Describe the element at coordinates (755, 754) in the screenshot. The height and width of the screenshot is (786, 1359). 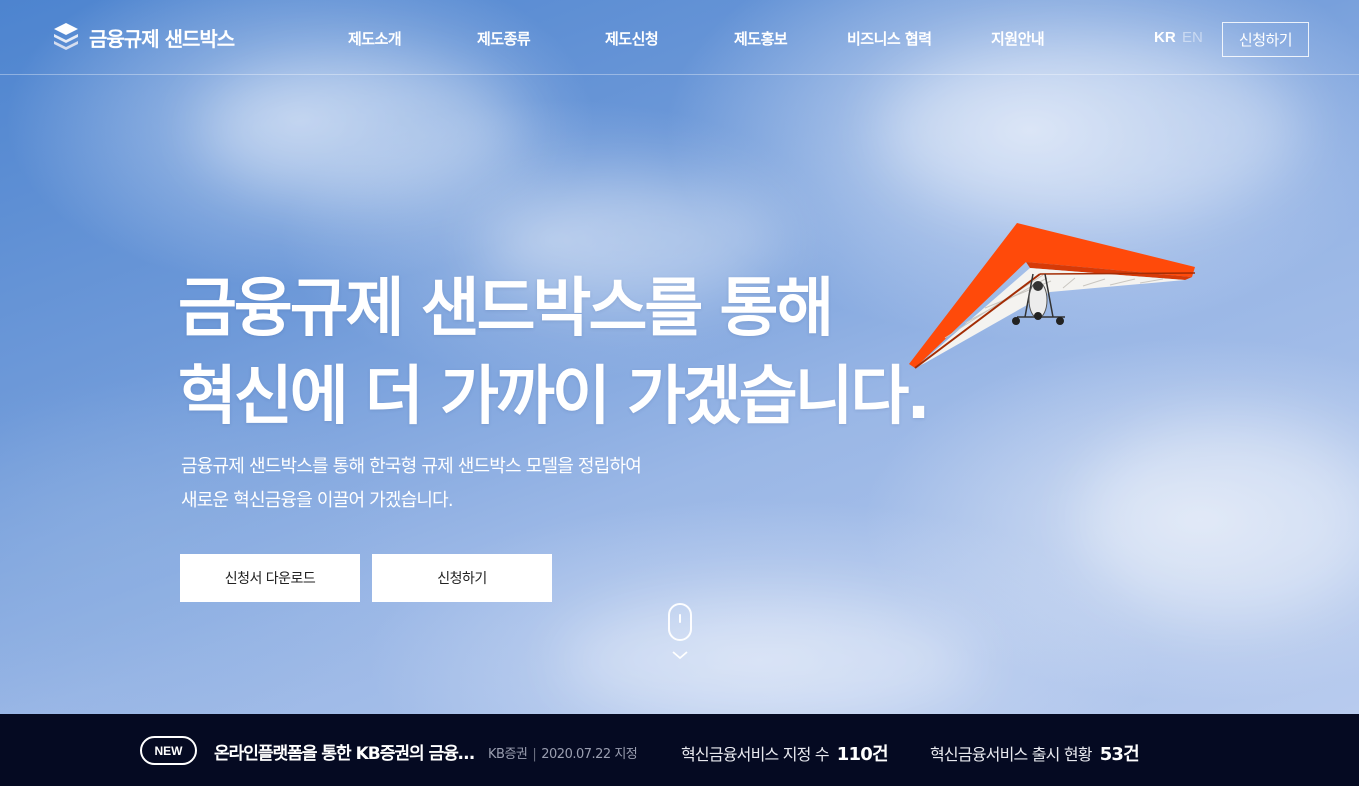
I see `stat-designated-label: 혁신금융서비스 지정 수` at that location.